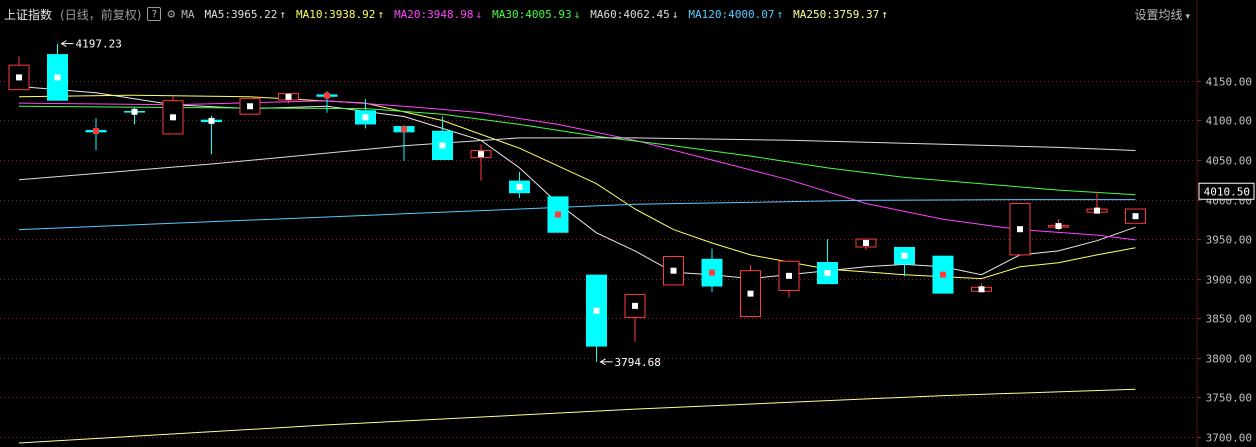 The width and height of the screenshot is (1256, 447). I want to click on y-tick-label: 4100.00, so click(1229, 121).